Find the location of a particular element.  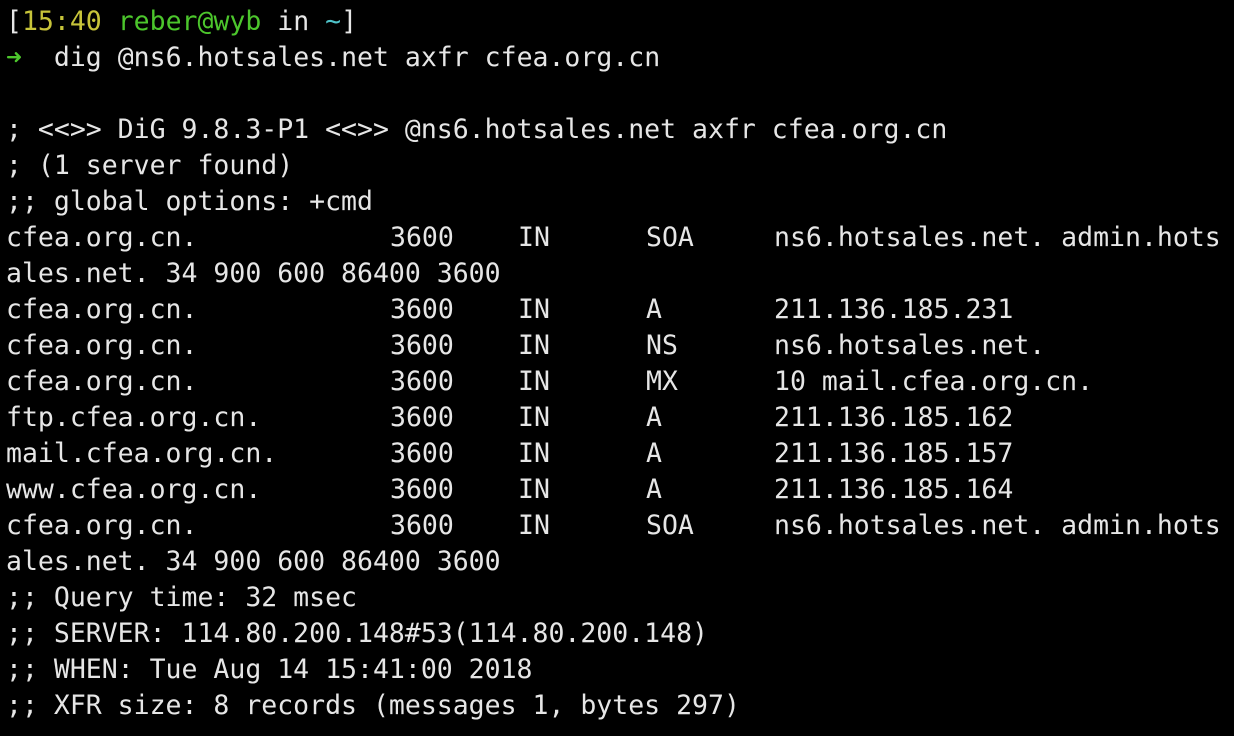

dns-record-row: cfea.org.cn. 3600 IN A 211.136.185.231 is located at coordinates (620, 310).